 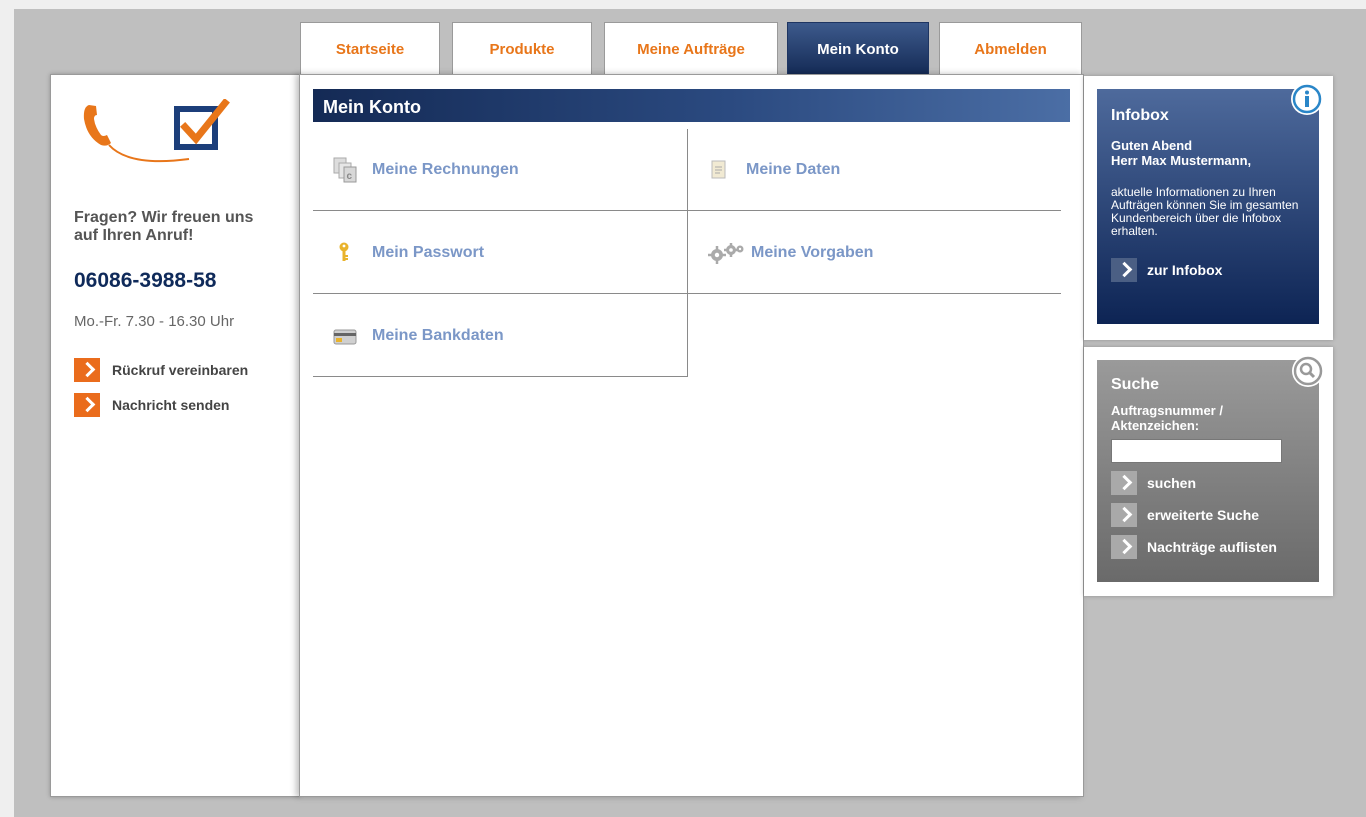 What do you see at coordinates (438, 335) in the screenshot?
I see `menu-item-label: Meine Bankdaten` at bounding box center [438, 335].